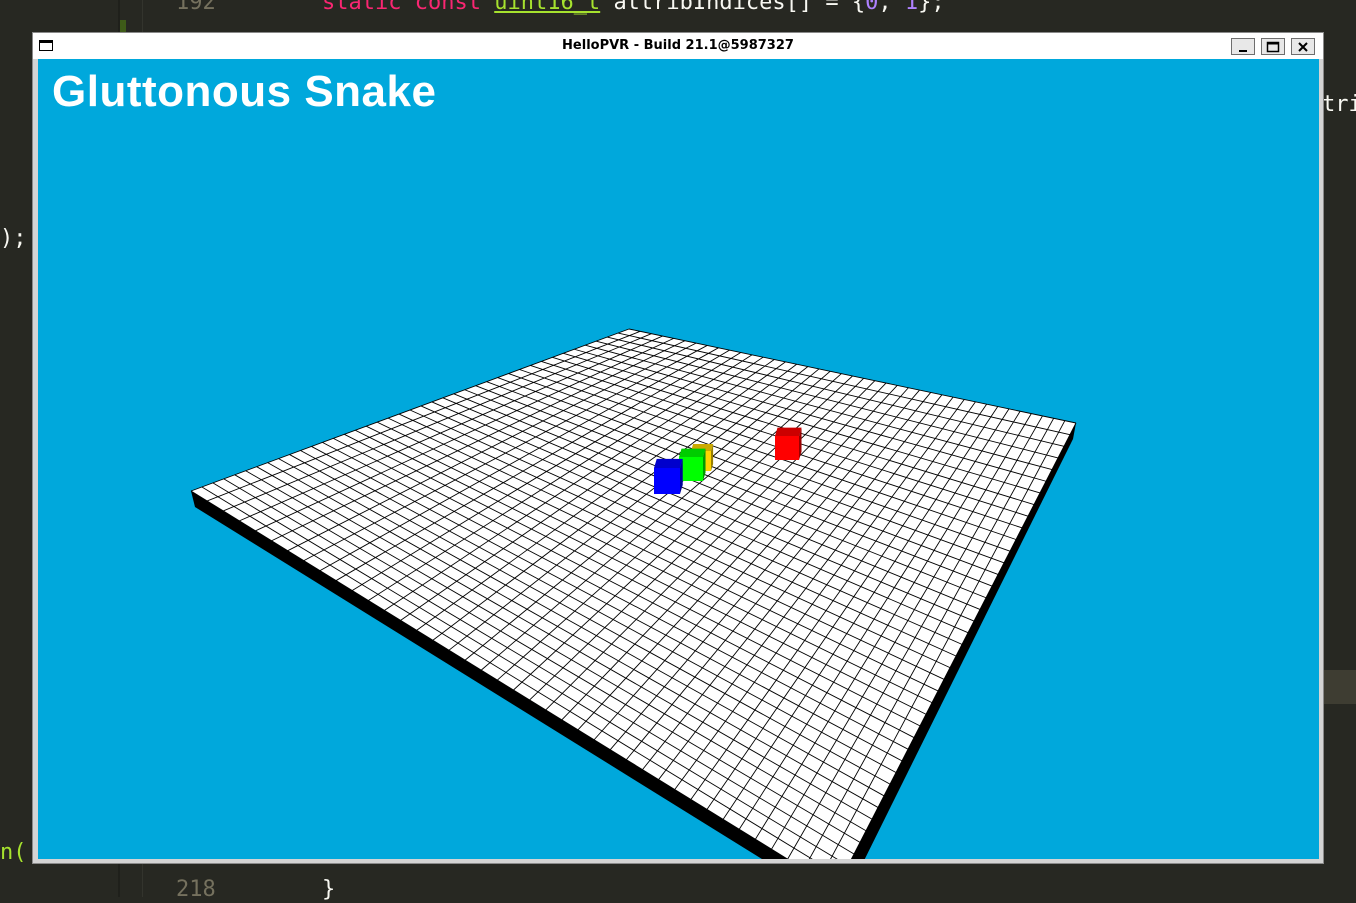 The width and height of the screenshot is (1356, 903). I want to click on keyword: static, so click(362, 7).